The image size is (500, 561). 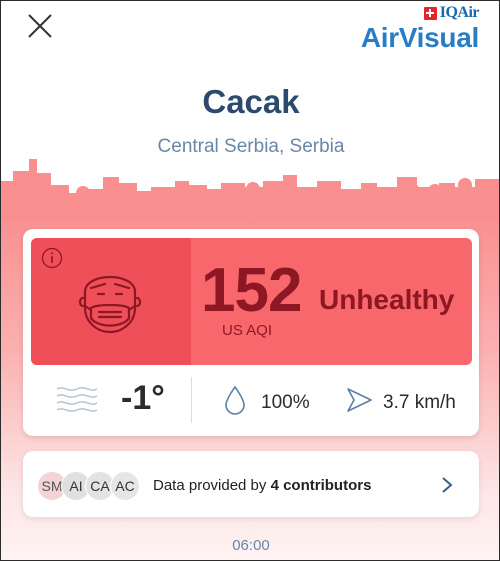 I want to click on aqi-value: 152, so click(x=251, y=290).